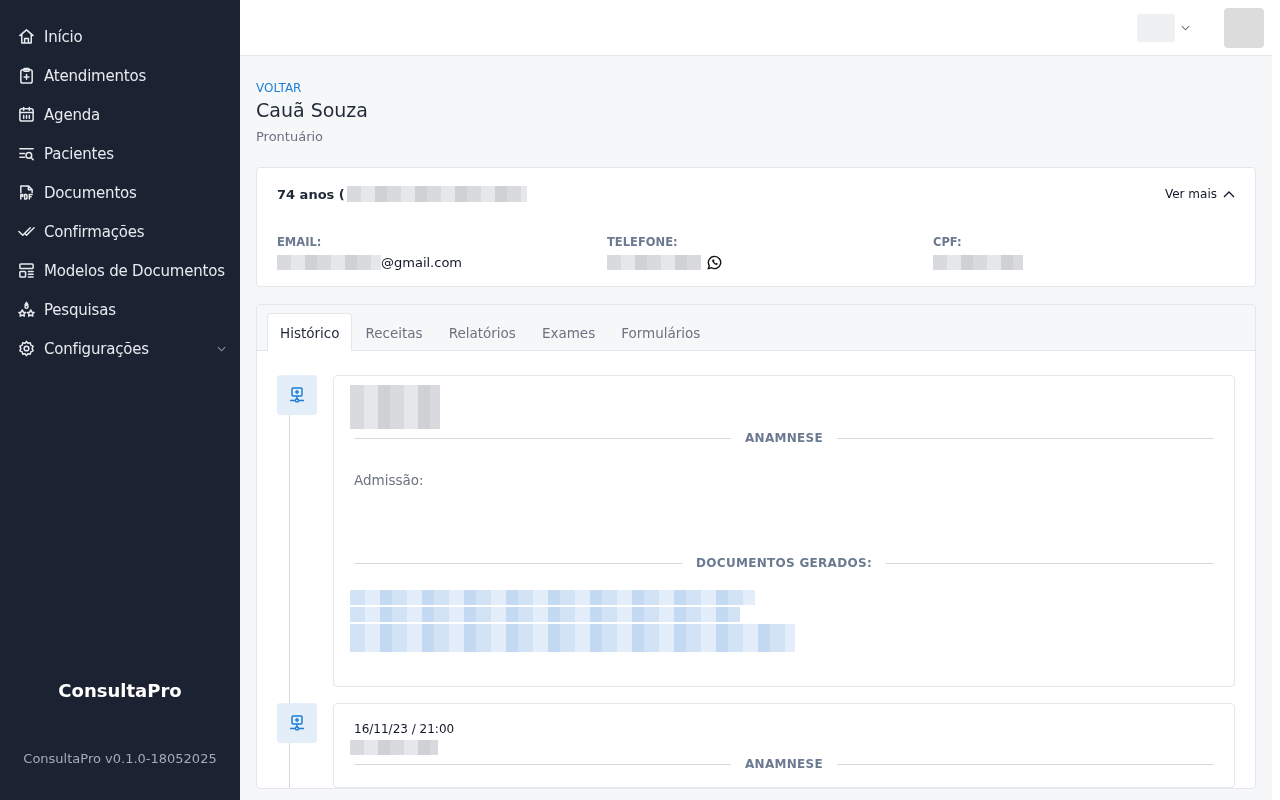  I want to click on pdf-file-icon, so click(26, 192).